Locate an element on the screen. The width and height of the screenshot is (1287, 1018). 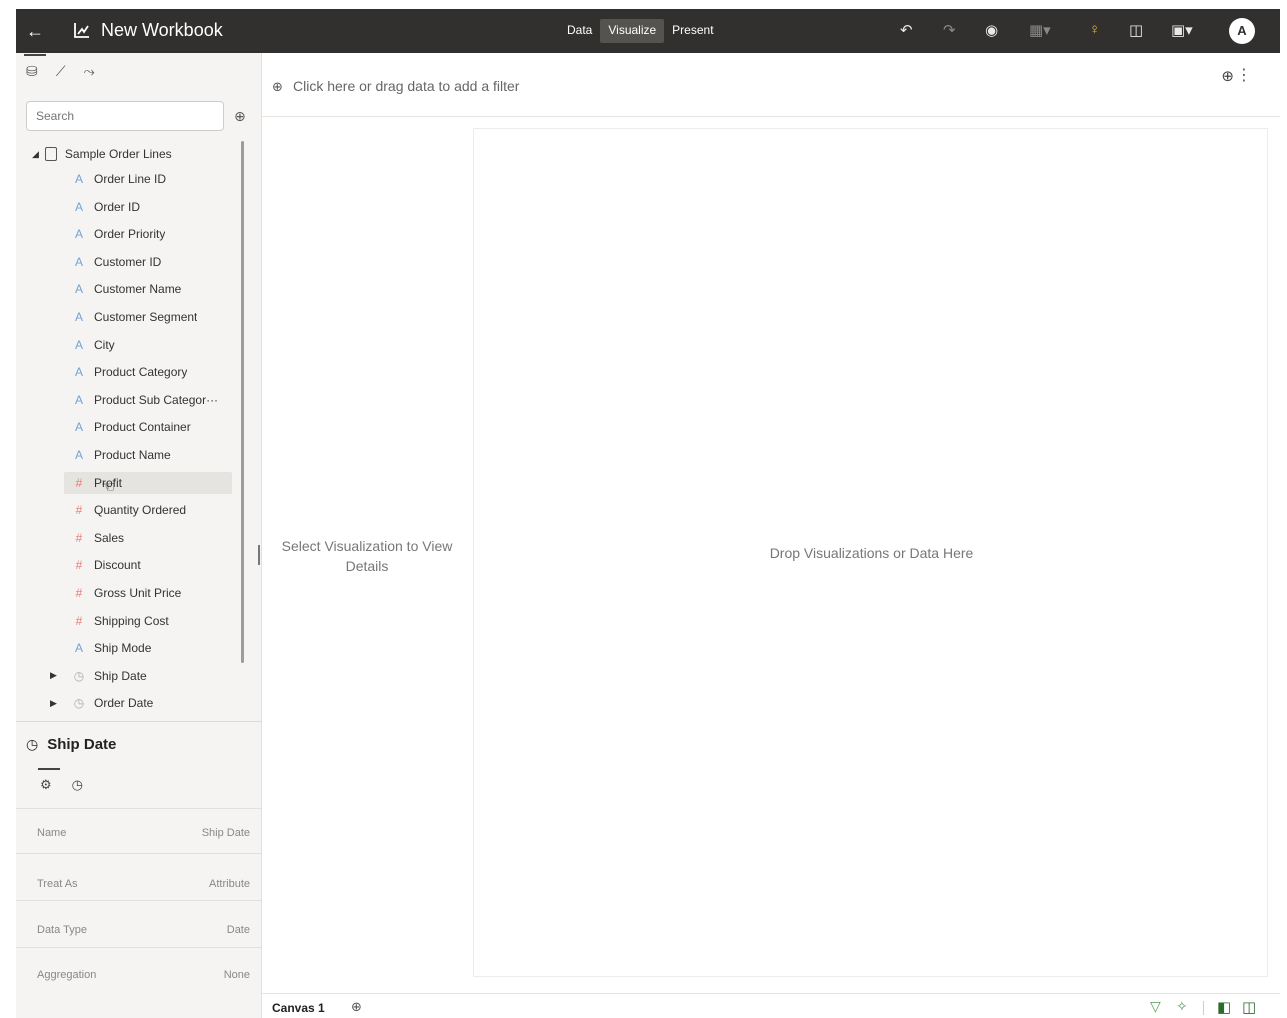
field-item: A Product Name is located at coordinates (148, 455).